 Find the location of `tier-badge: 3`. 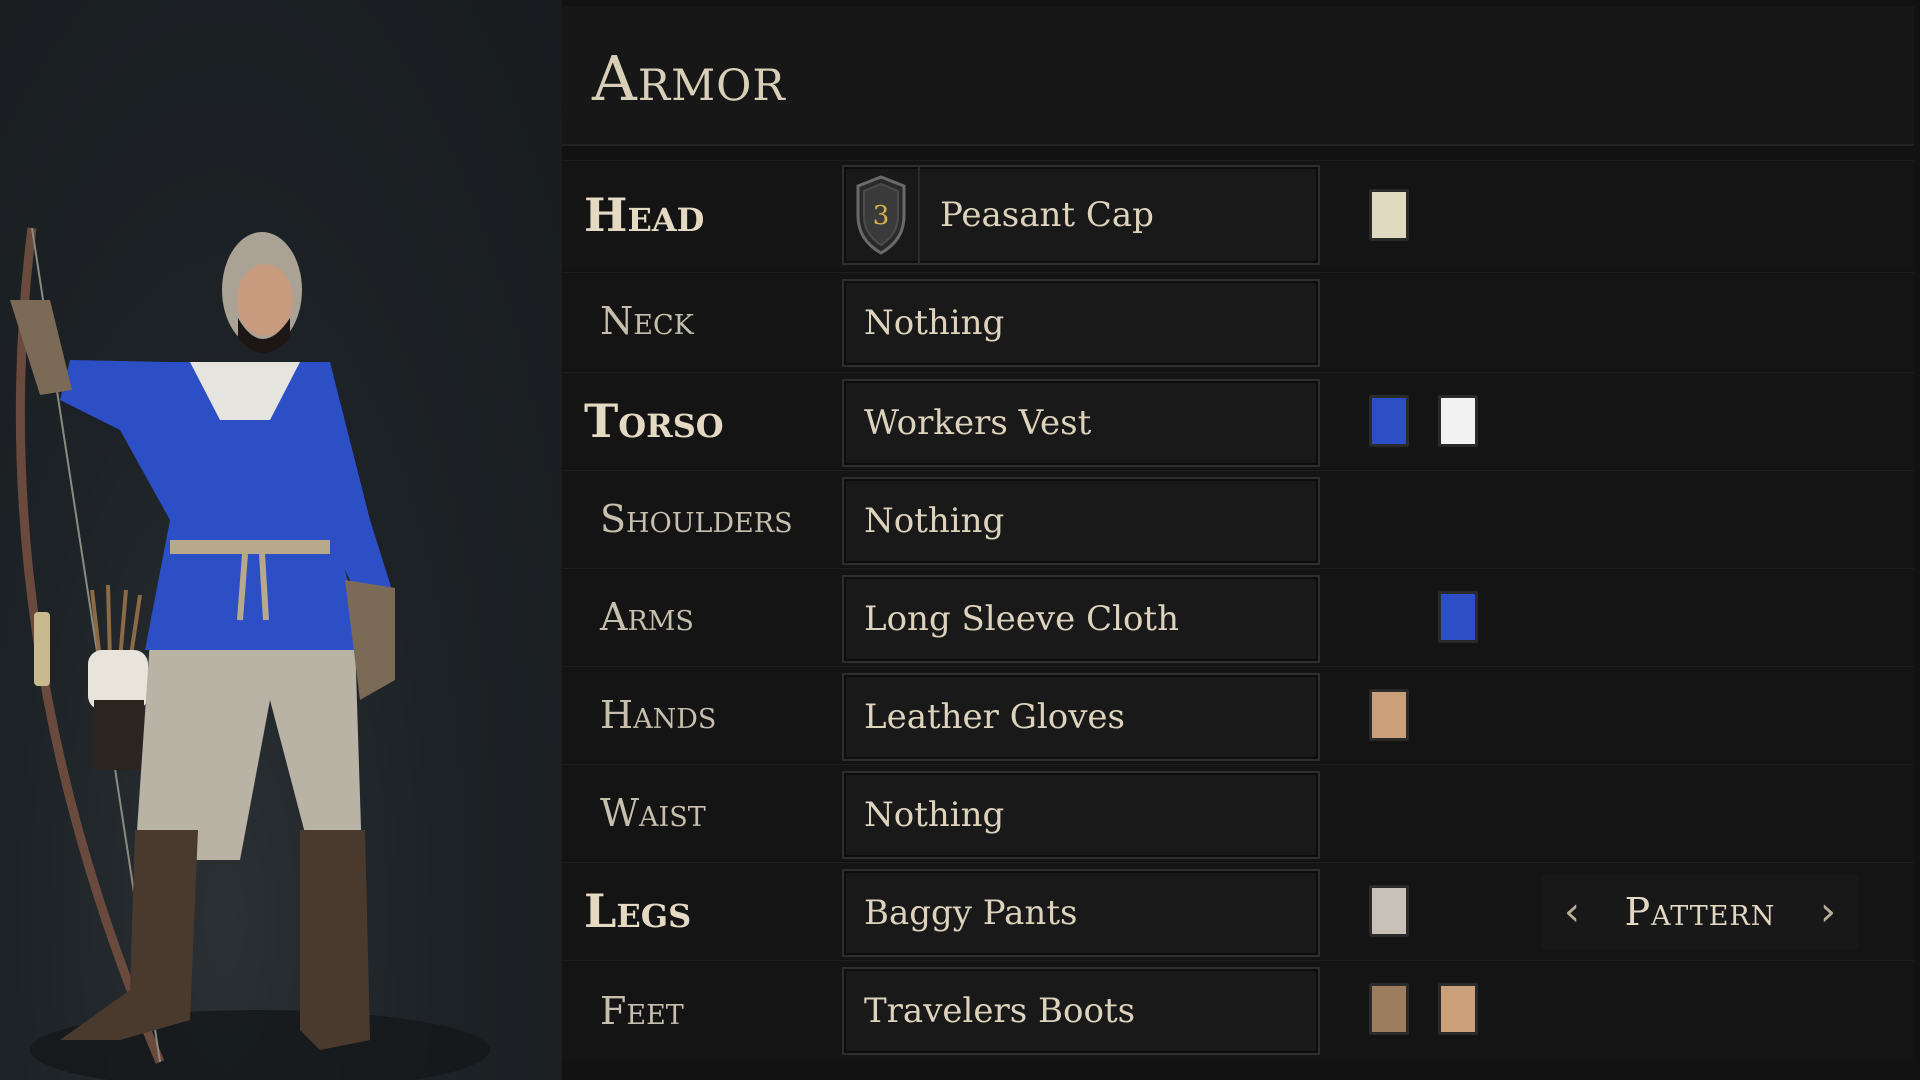

tier-badge: 3 is located at coordinates (882, 215).